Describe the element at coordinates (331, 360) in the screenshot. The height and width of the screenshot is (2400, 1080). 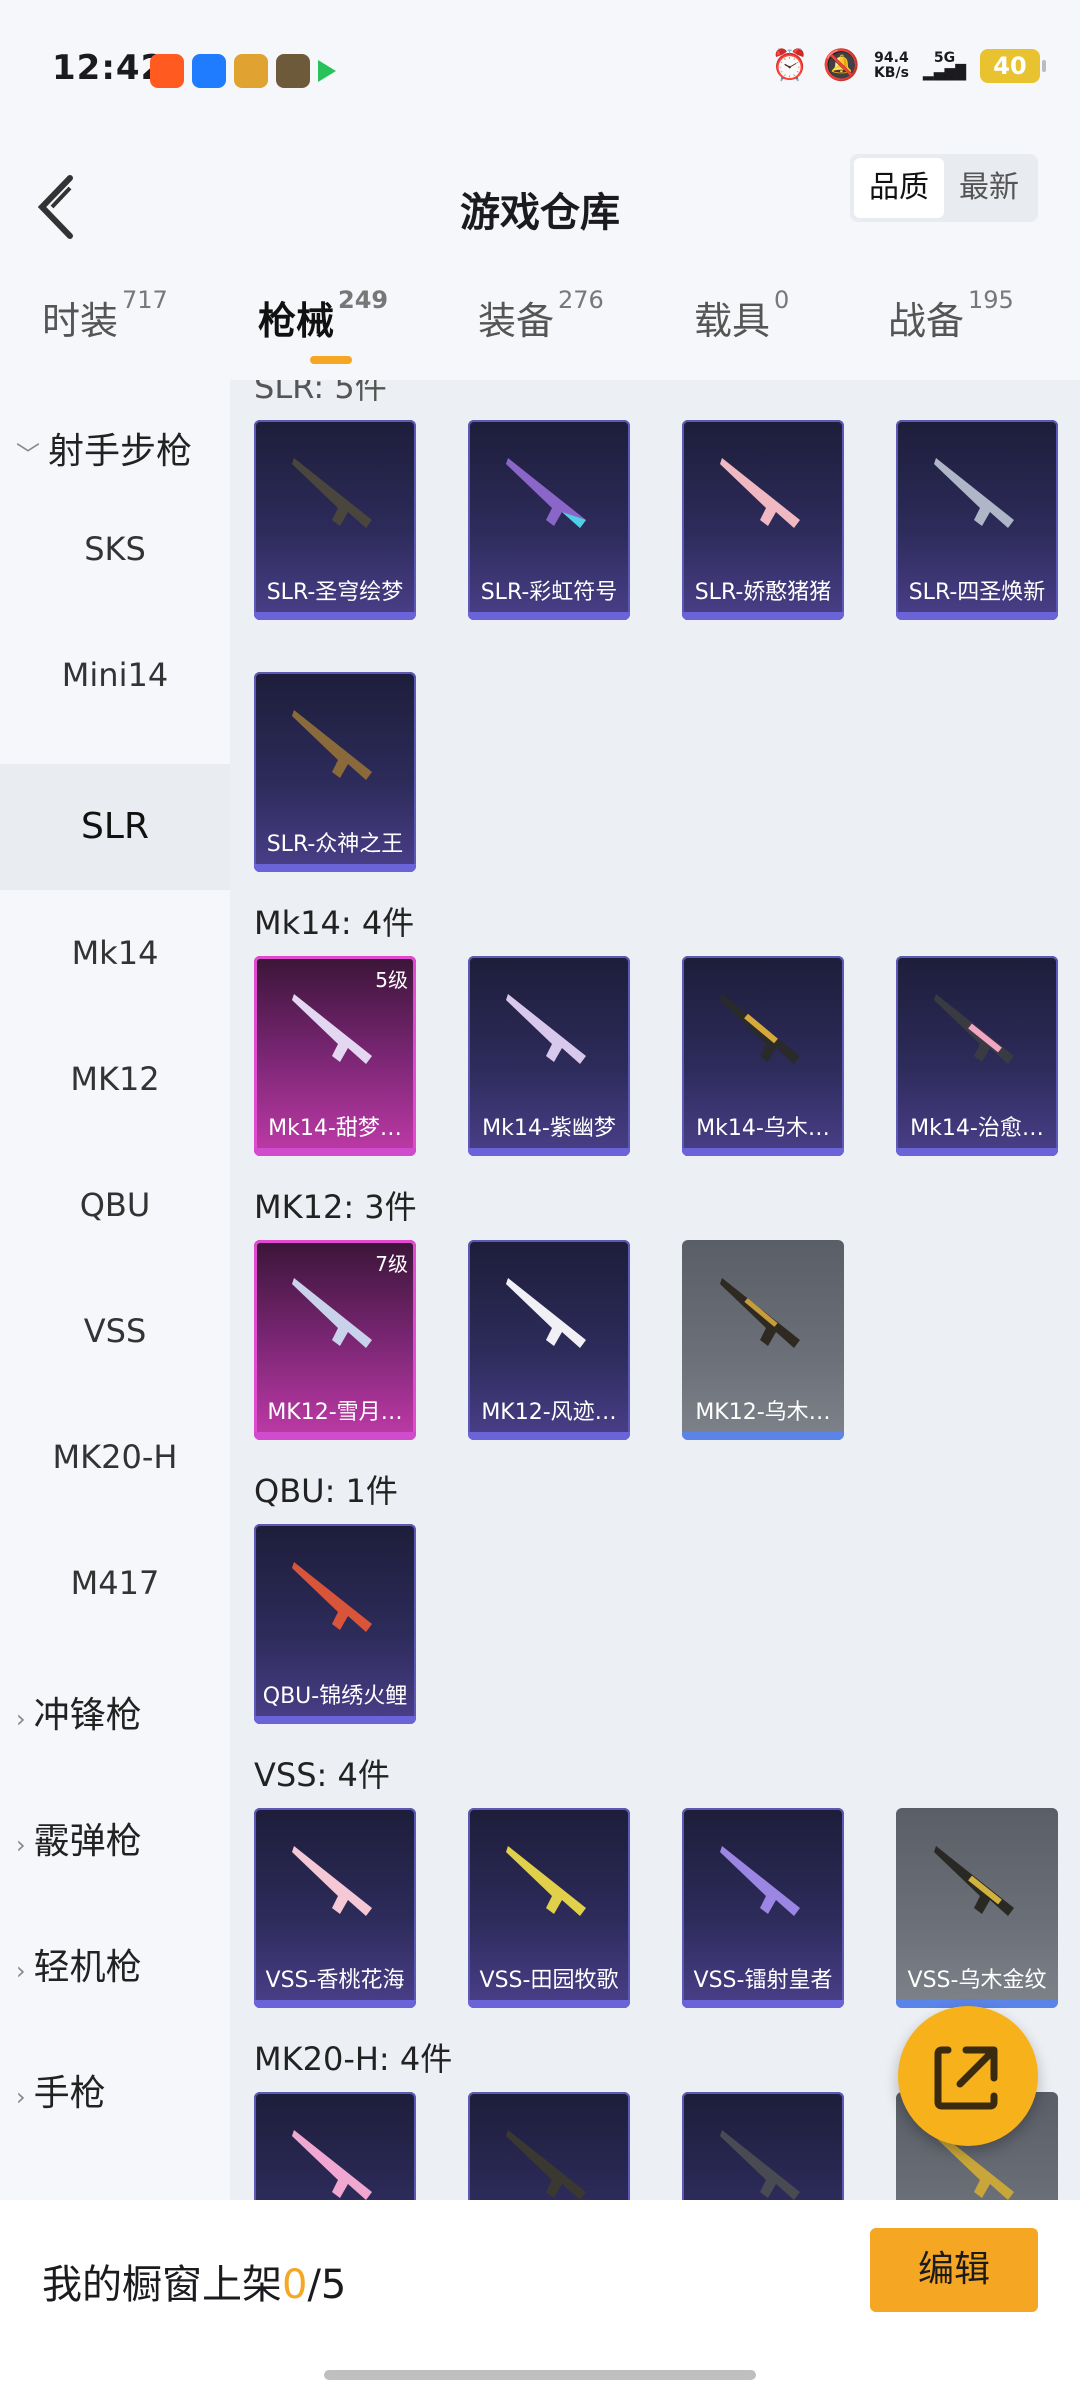
I see `active-tab-indicator` at that location.